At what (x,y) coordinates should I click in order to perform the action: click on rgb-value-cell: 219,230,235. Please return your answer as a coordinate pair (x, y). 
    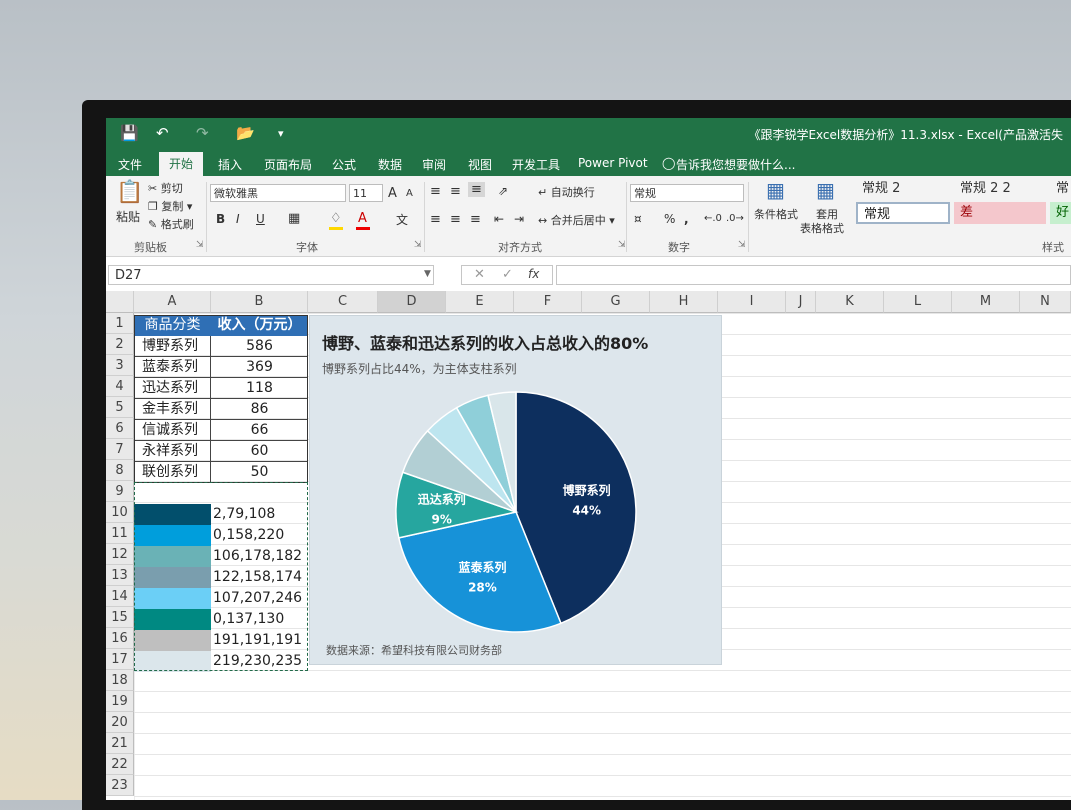
    Looking at the image, I should click on (260, 661).